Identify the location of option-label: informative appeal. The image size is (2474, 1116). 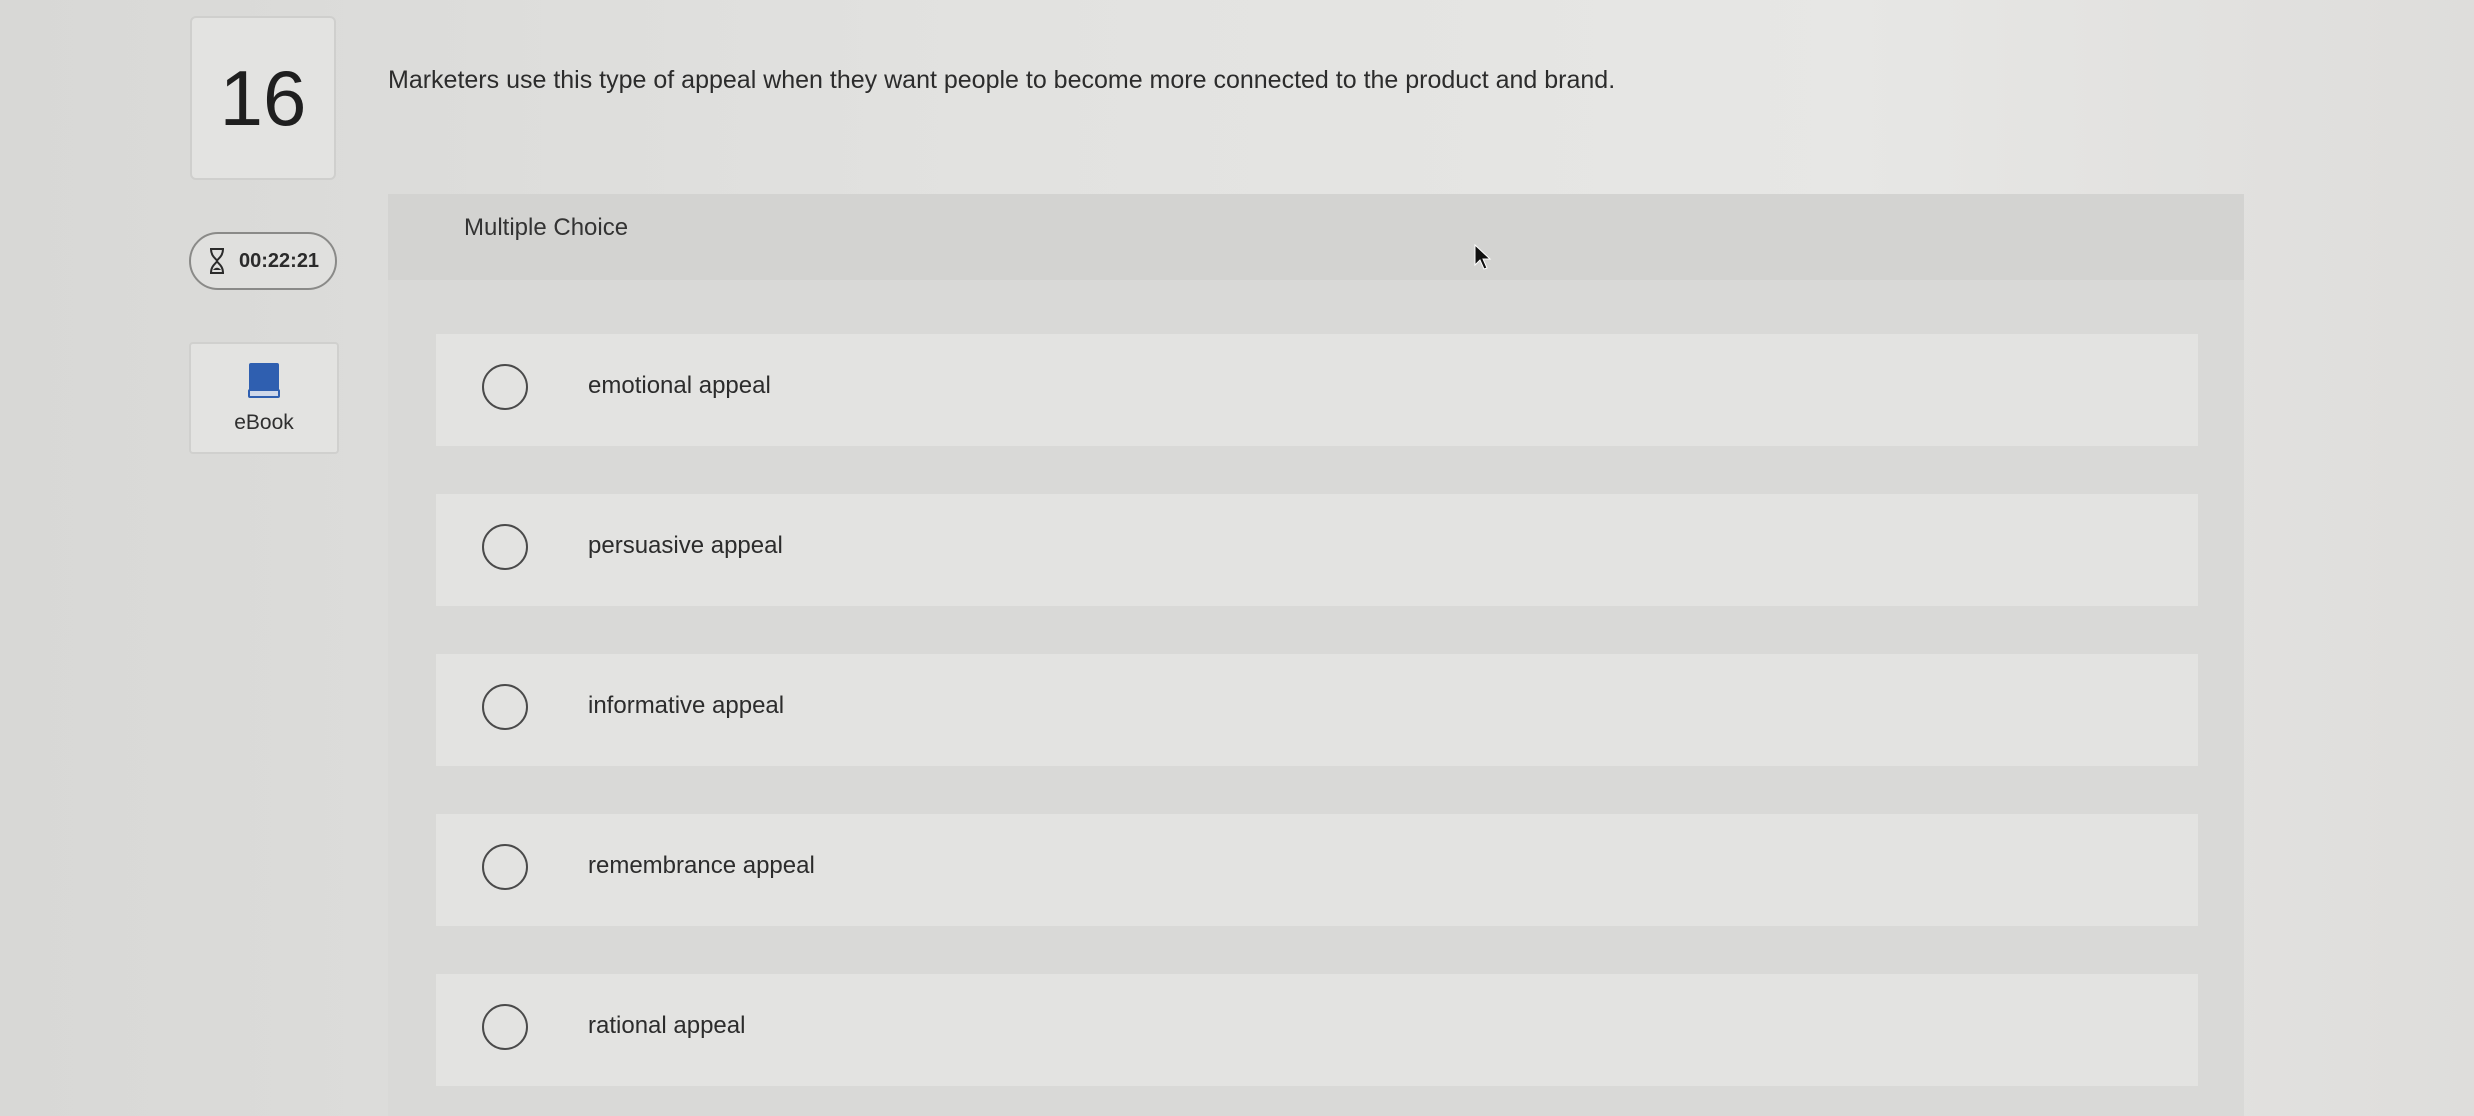
(686, 705).